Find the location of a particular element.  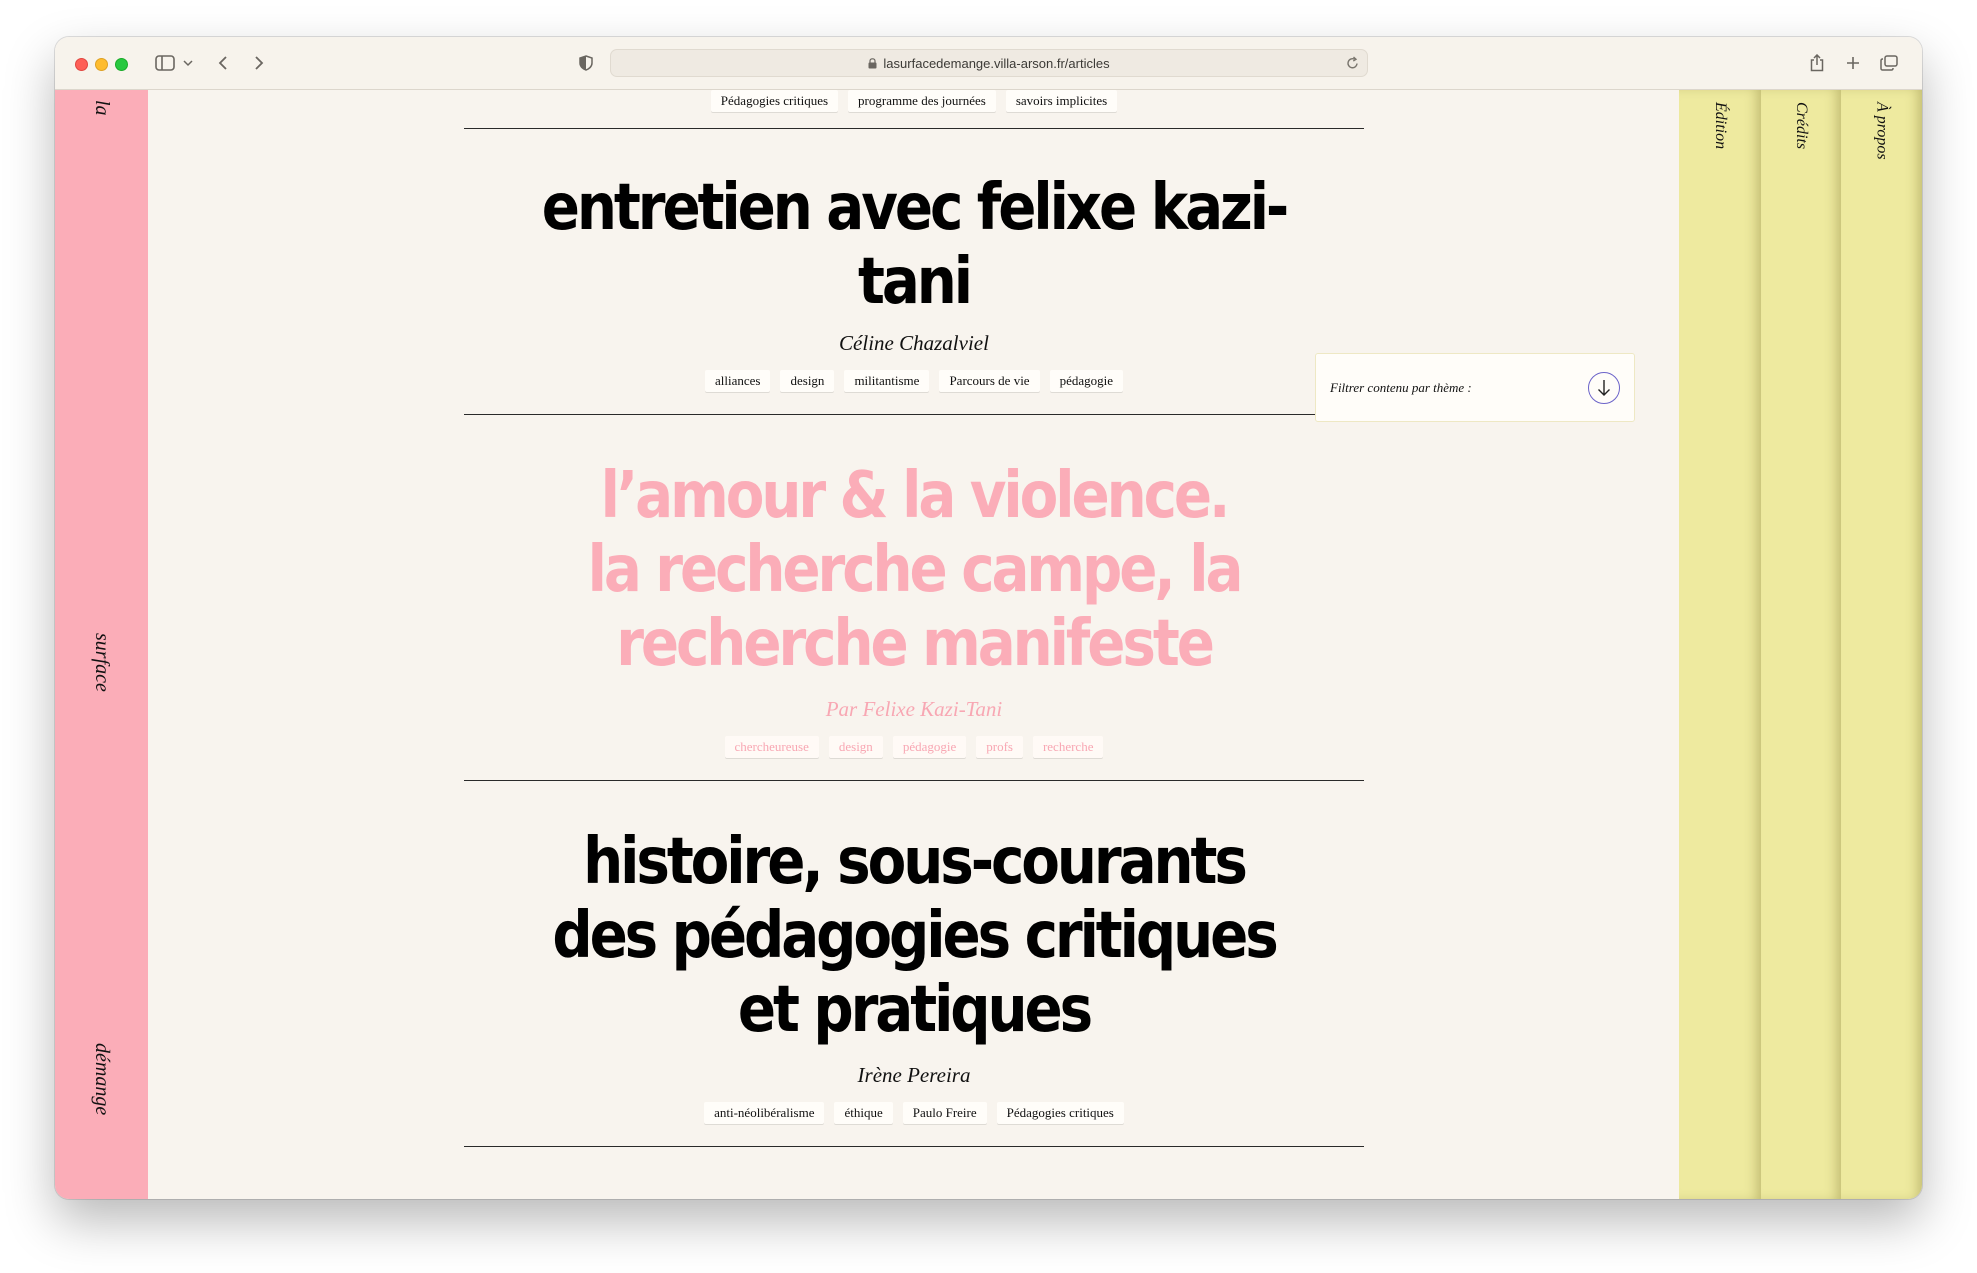

article-author: Par Felixe Kazi-Tani is located at coordinates (914, 709).